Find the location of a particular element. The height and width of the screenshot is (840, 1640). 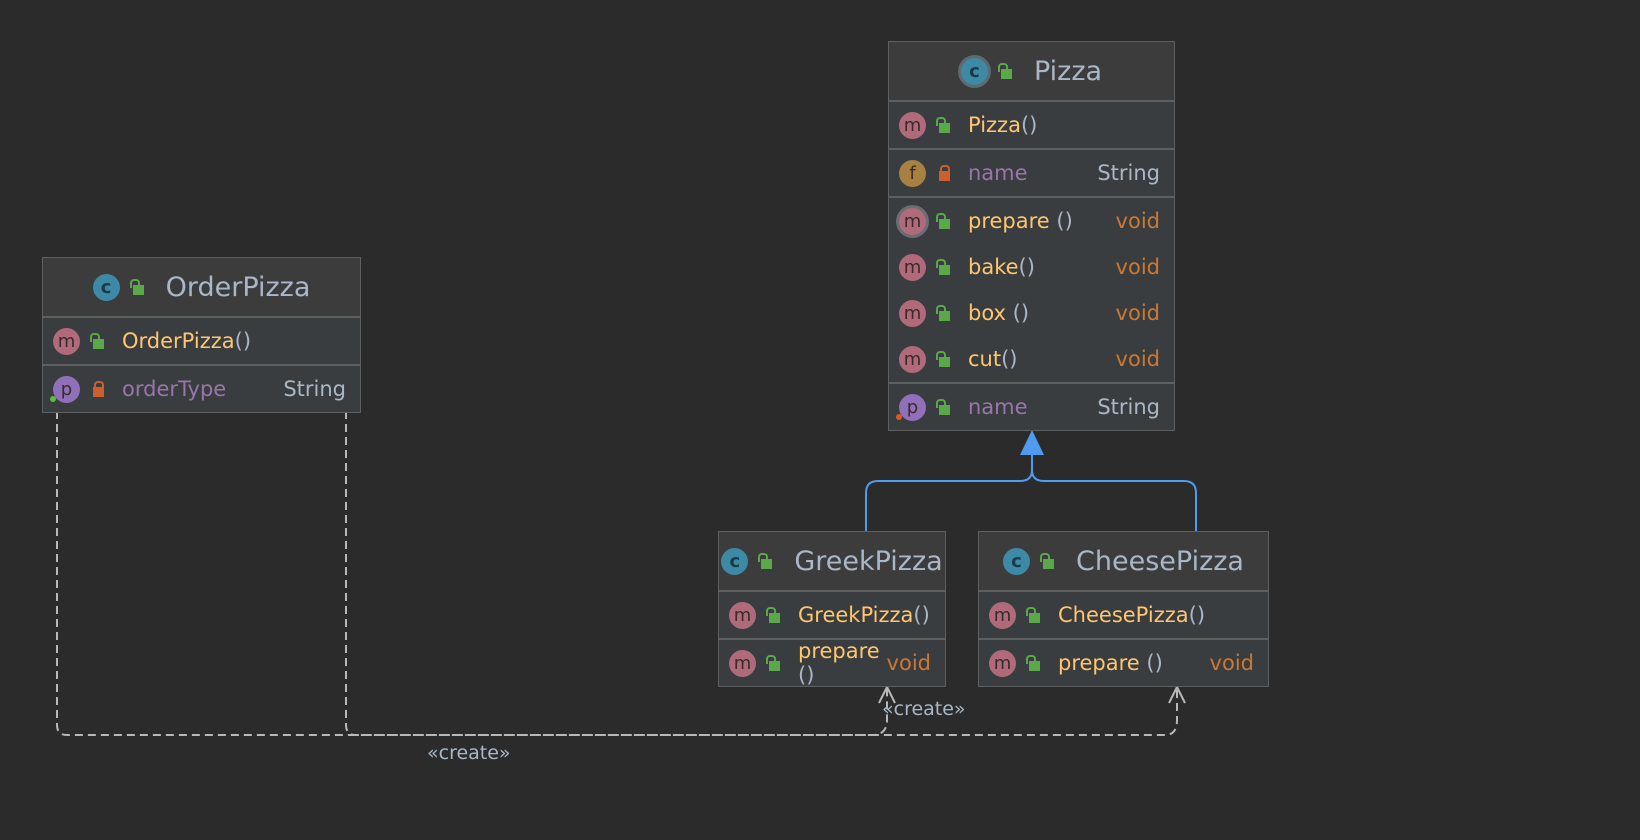

constructor-name: CheesePizza is located at coordinates (1123, 615).